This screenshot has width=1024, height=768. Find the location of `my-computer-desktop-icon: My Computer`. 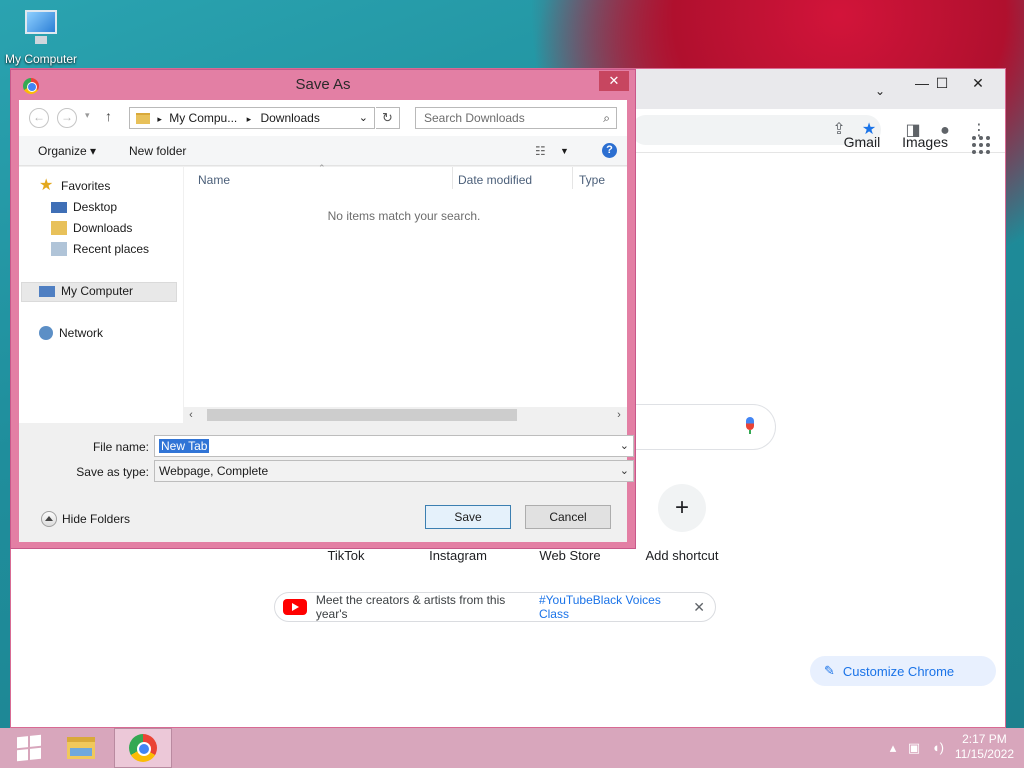

my-computer-desktop-icon: My Computer is located at coordinates (41, 37).